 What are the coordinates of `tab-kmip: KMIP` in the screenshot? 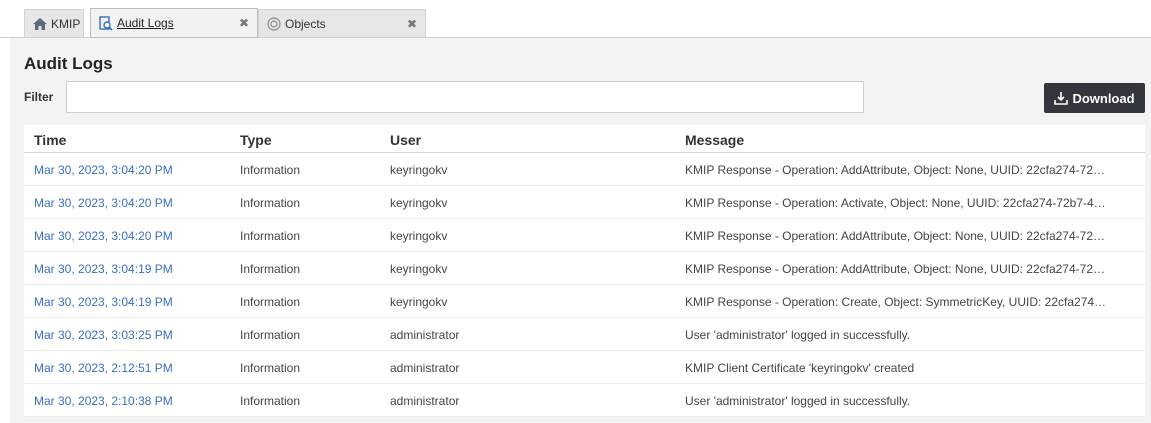 It's located at (54, 23).